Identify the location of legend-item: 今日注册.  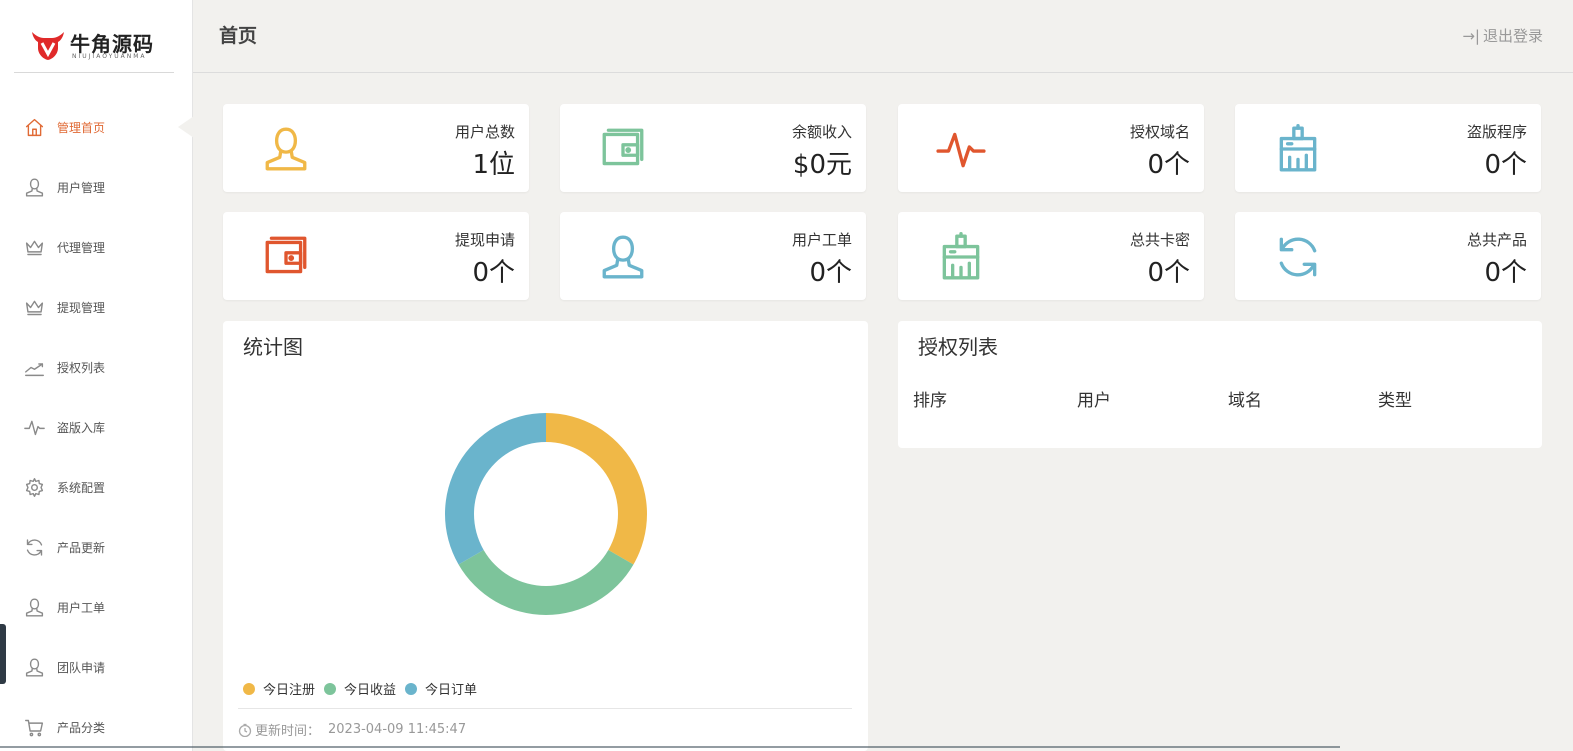
(279, 688).